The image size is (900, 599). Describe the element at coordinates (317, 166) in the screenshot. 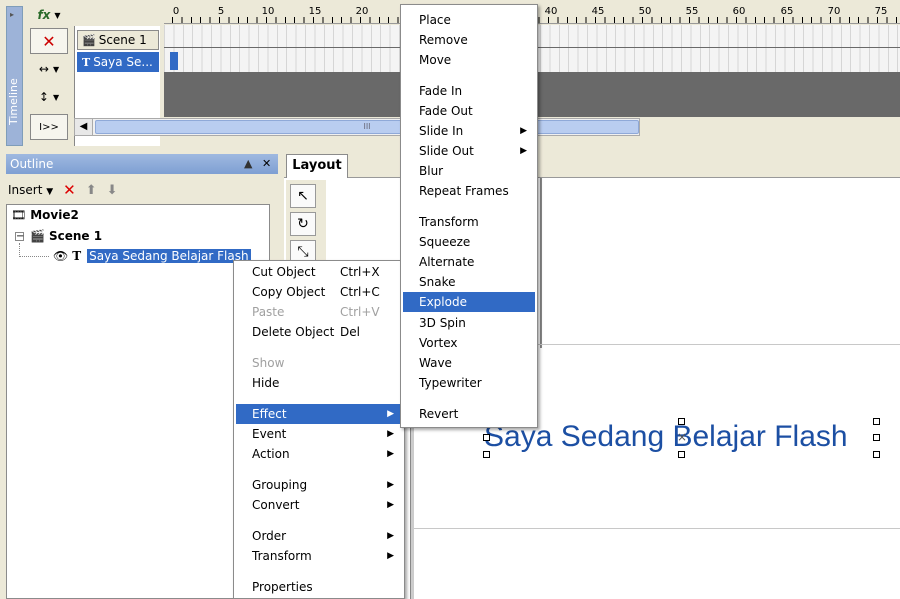

I see `tab-layout: Layout` at that location.